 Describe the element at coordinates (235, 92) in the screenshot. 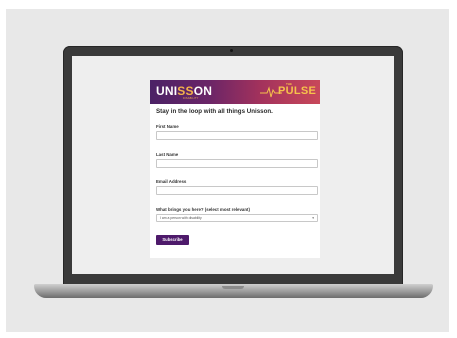

I see `header-banner: UNISSON DISABILITY THE PULSE` at that location.